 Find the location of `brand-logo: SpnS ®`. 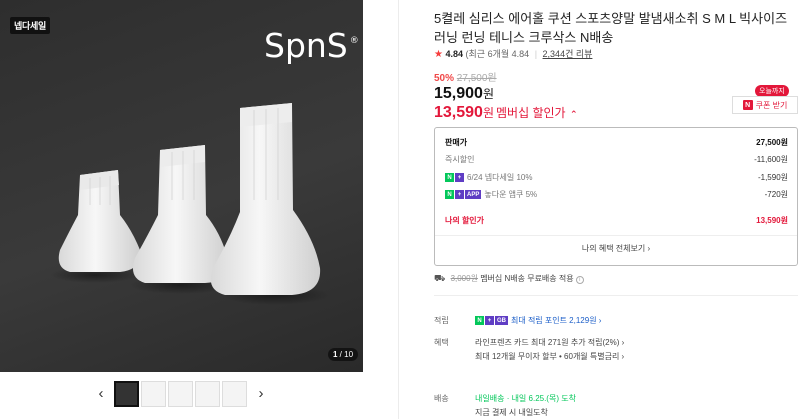

brand-logo: SpnS ® is located at coordinates (311, 45).